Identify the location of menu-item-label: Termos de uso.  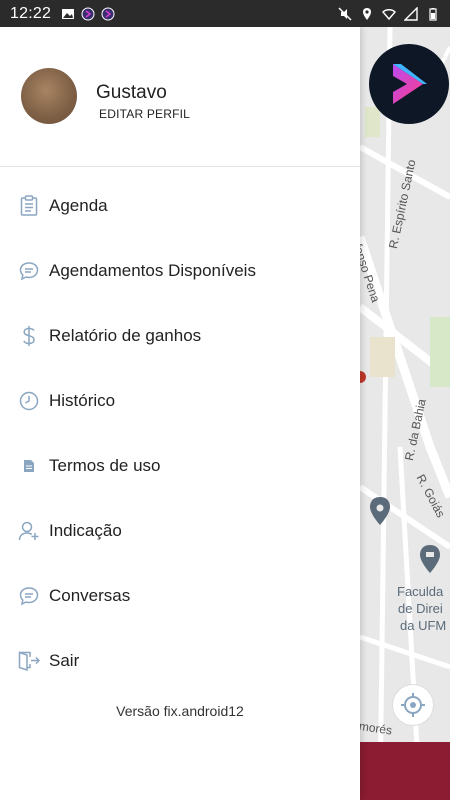
(105, 465).